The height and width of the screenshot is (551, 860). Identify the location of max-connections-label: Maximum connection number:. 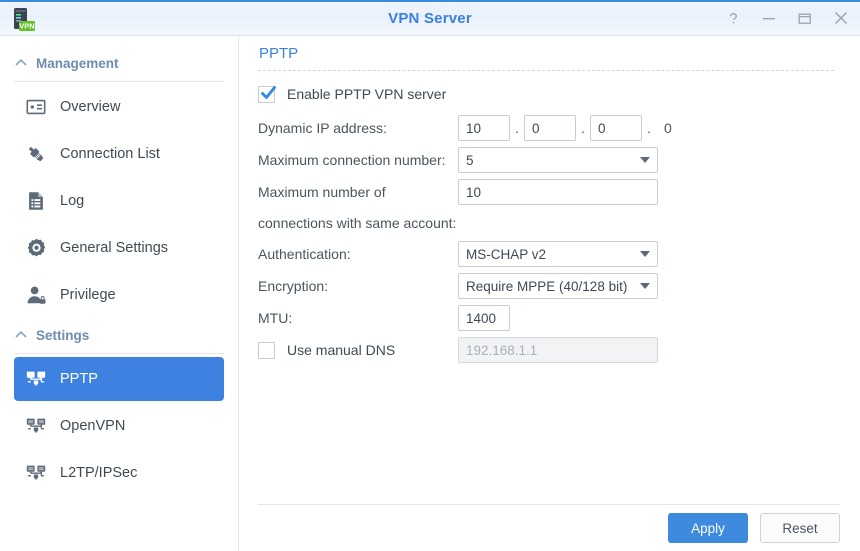
(352, 160).